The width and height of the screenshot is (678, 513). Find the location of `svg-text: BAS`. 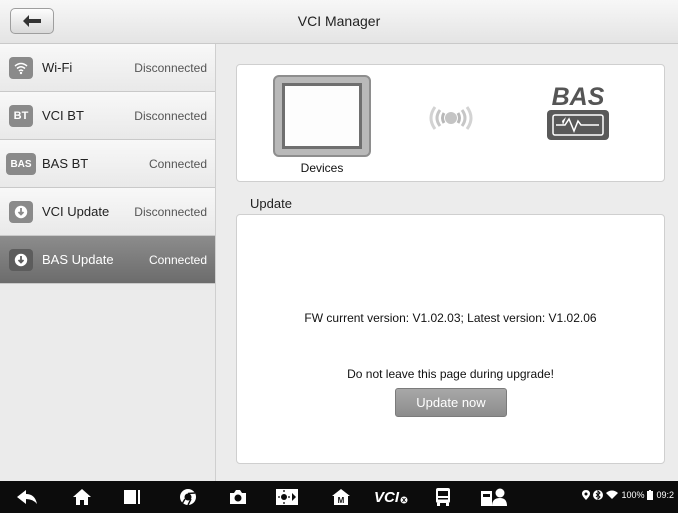

svg-text: BAS is located at coordinates (578, 97).